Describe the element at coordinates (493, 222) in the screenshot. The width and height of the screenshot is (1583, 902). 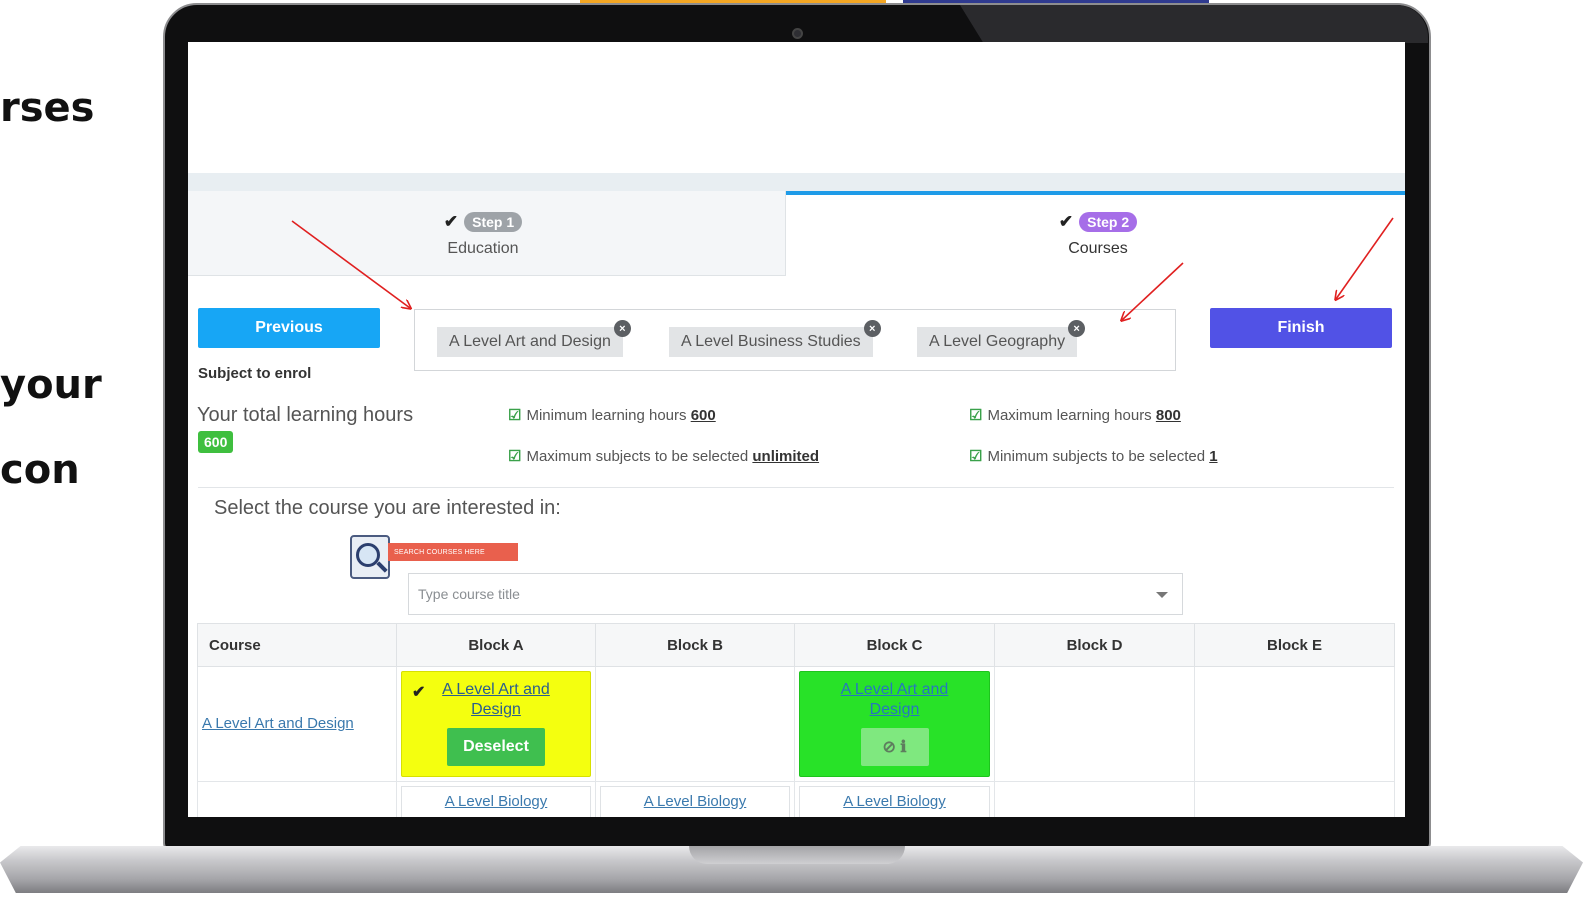
I see `step-1-pill: Step 1` at that location.